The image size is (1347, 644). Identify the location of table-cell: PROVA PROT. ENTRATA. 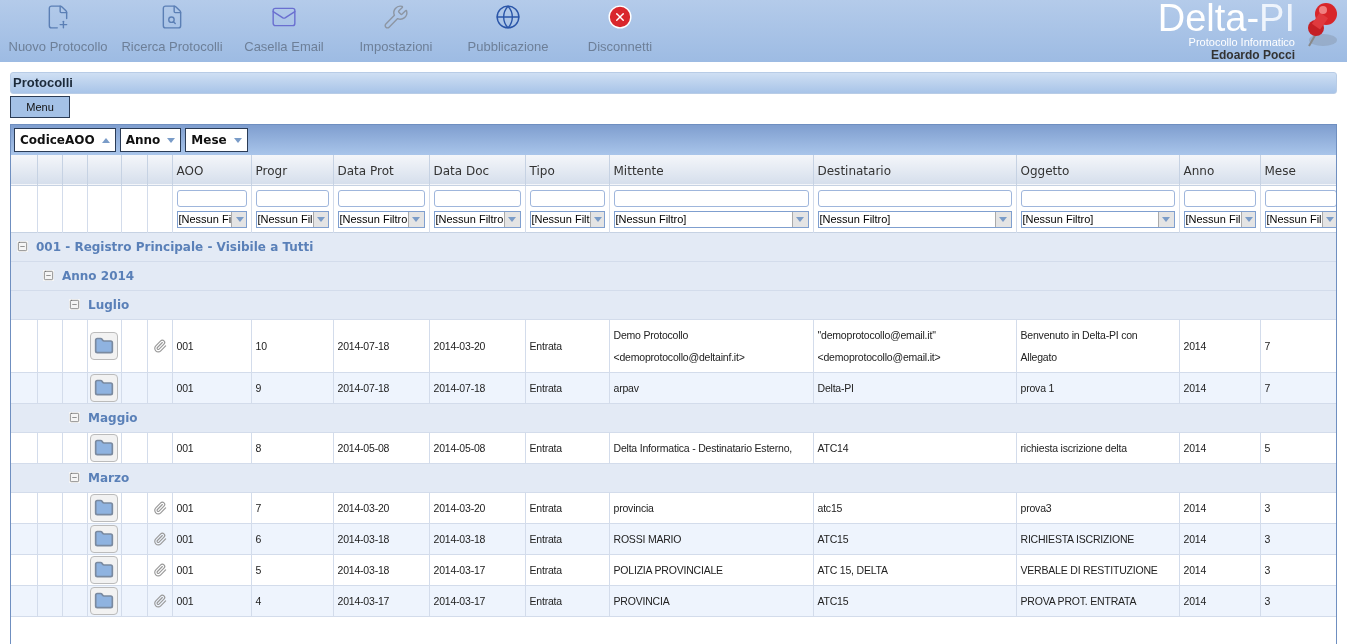
(1078, 600).